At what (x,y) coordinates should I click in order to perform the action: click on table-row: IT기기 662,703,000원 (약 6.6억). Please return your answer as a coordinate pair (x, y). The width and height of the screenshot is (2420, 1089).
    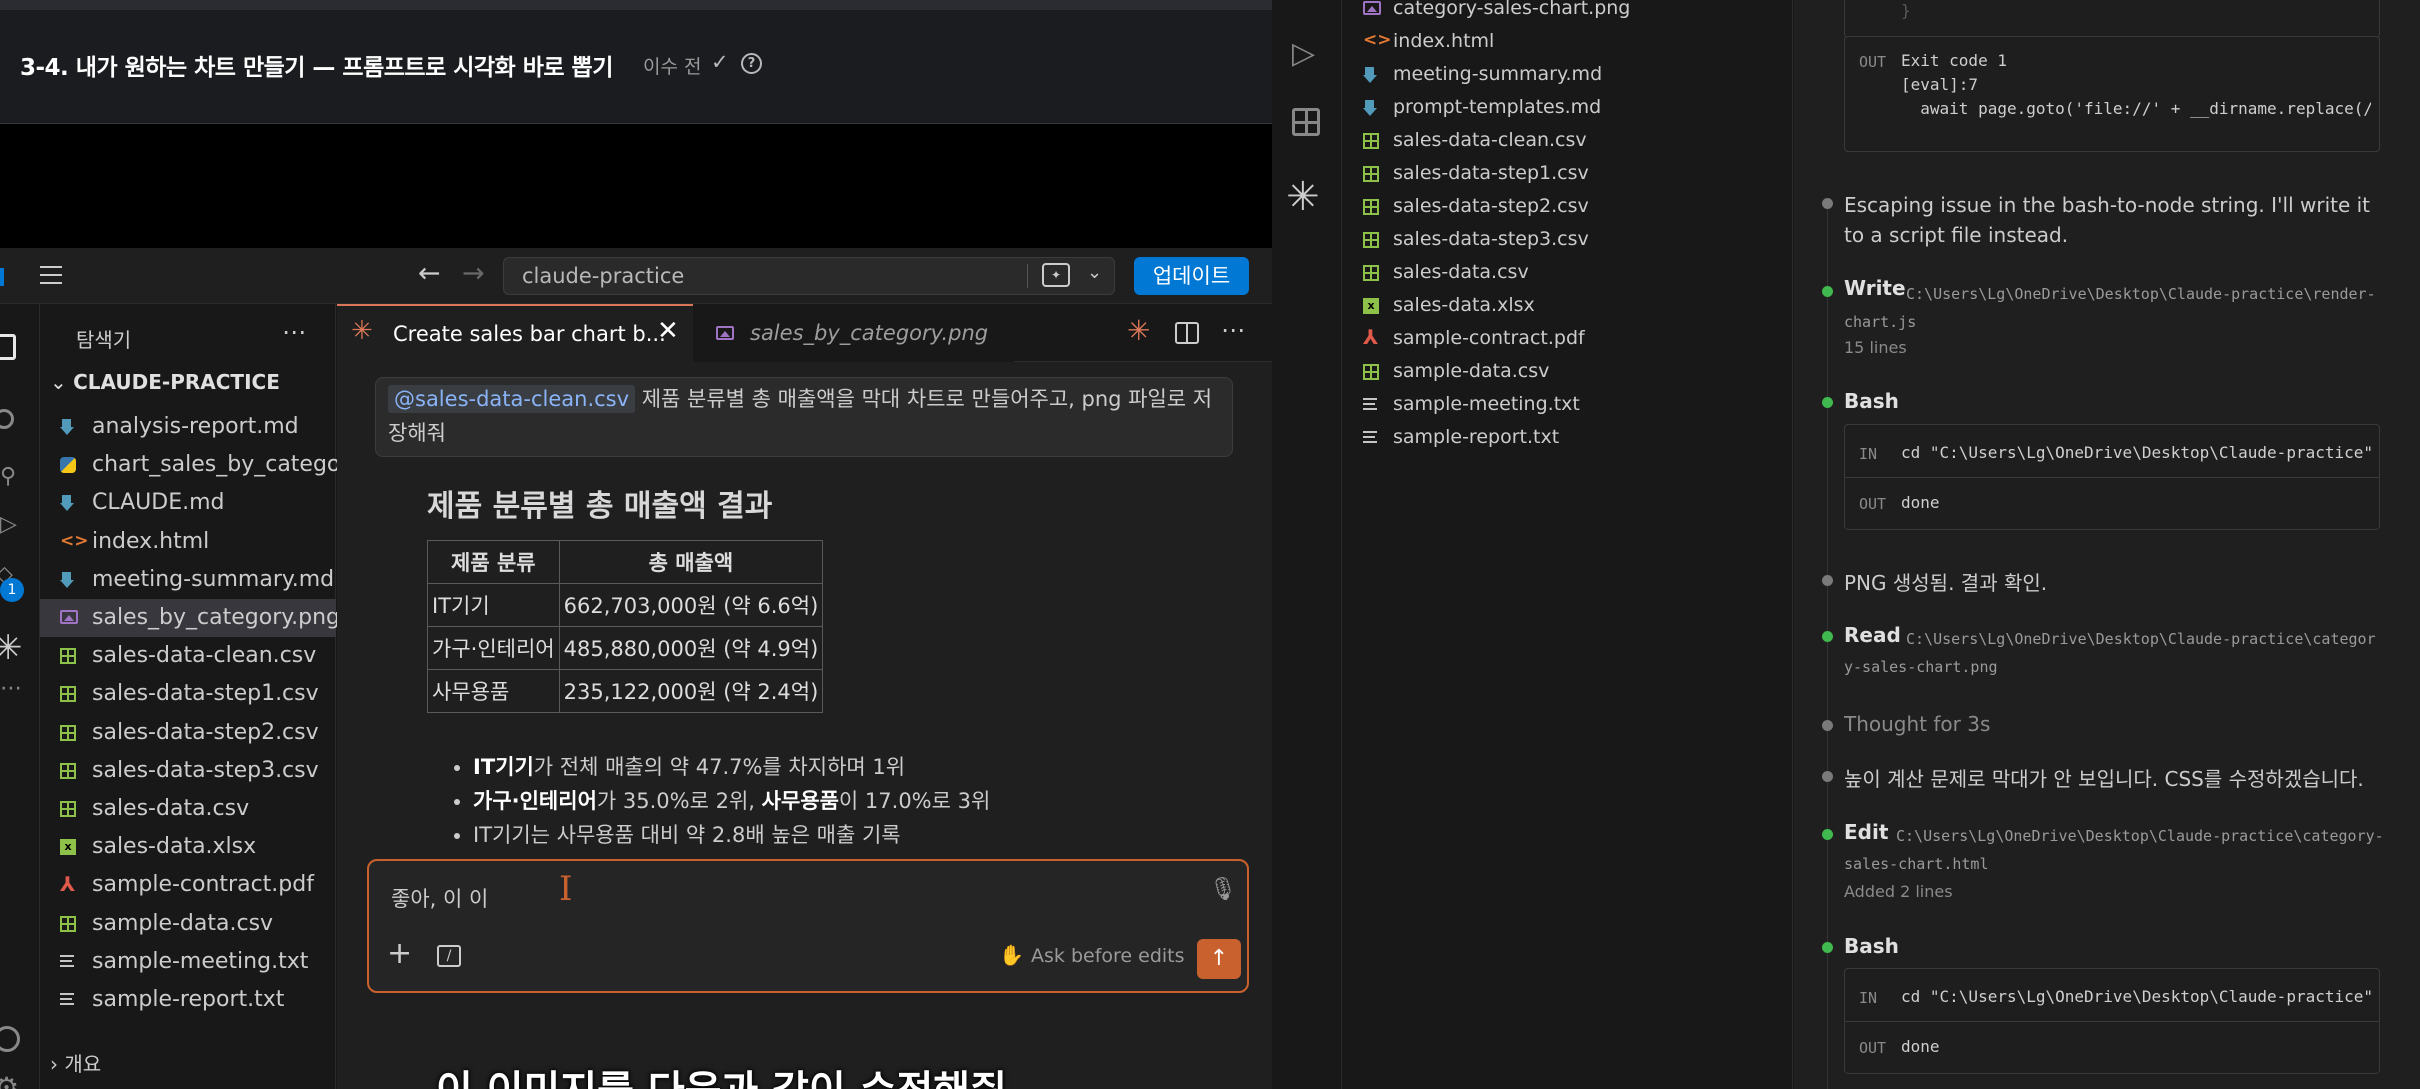
    Looking at the image, I should click on (625, 605).